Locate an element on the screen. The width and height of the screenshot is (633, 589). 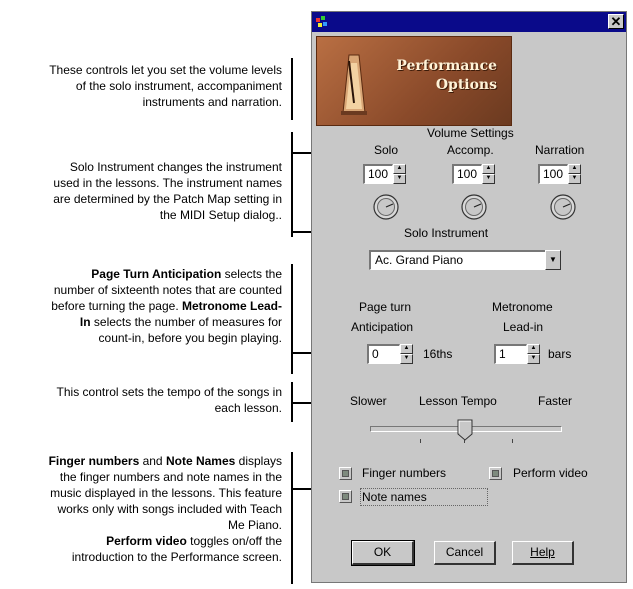
performance-options-banner: Performance Options is located at coordinates (414, 81).